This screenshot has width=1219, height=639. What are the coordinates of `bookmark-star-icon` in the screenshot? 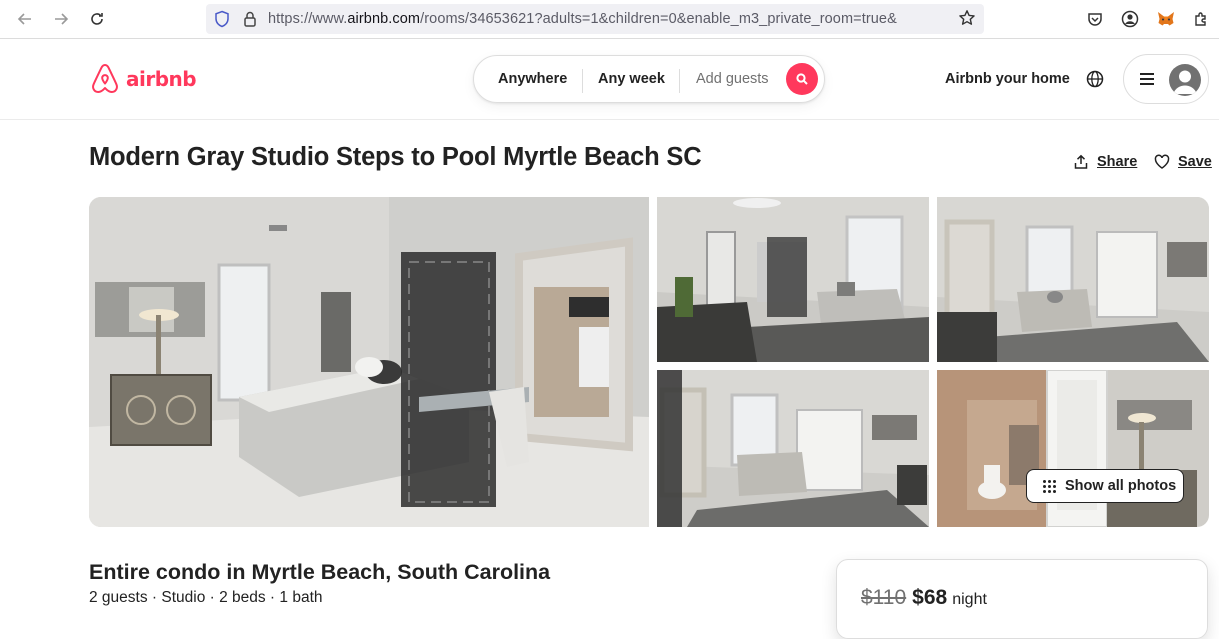 It's located at (967, 20).